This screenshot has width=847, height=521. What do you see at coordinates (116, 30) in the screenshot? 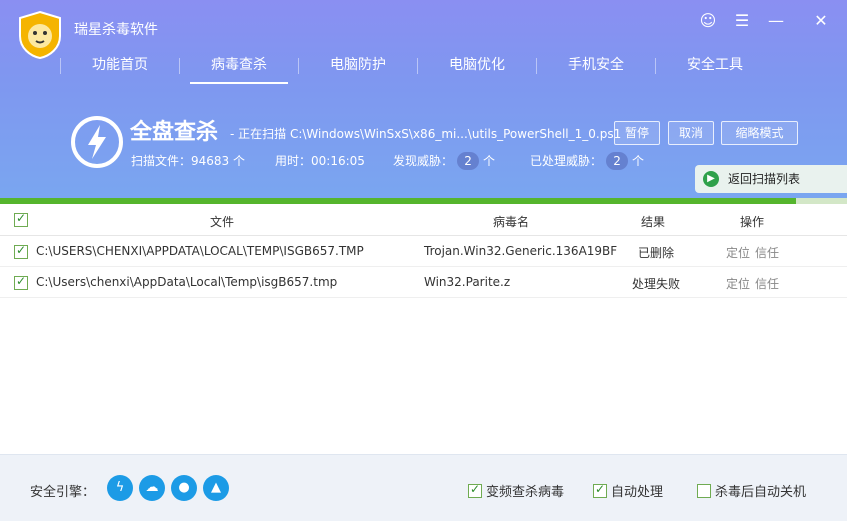
I see `app-title: 瑞星杀毒软件` at bounding box center [116, 30].